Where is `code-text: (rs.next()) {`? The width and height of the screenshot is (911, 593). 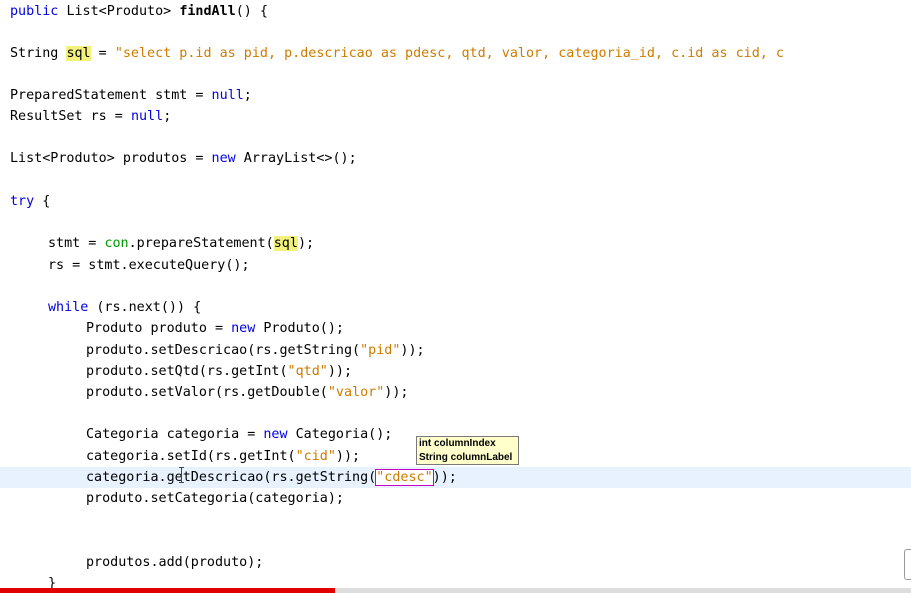 code-text: (rs.next()) { is located at coordinates (145, 307).